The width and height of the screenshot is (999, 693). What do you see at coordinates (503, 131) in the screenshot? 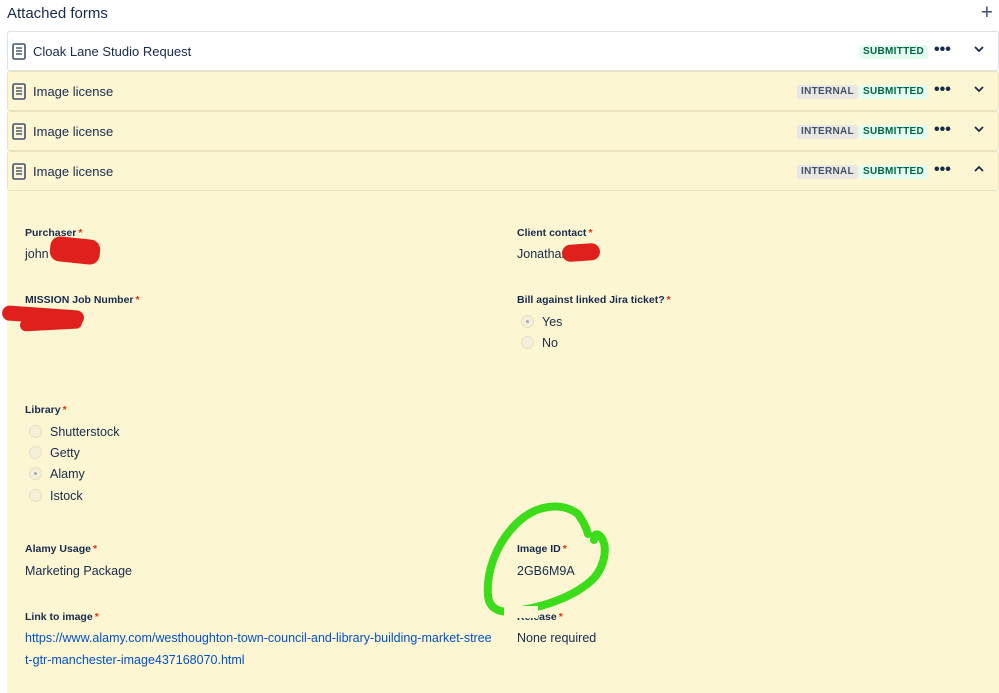
I see `form-row-image-license-2: Image license INTERNAL SUBMITTED •••` at bounding box center [503, 131].